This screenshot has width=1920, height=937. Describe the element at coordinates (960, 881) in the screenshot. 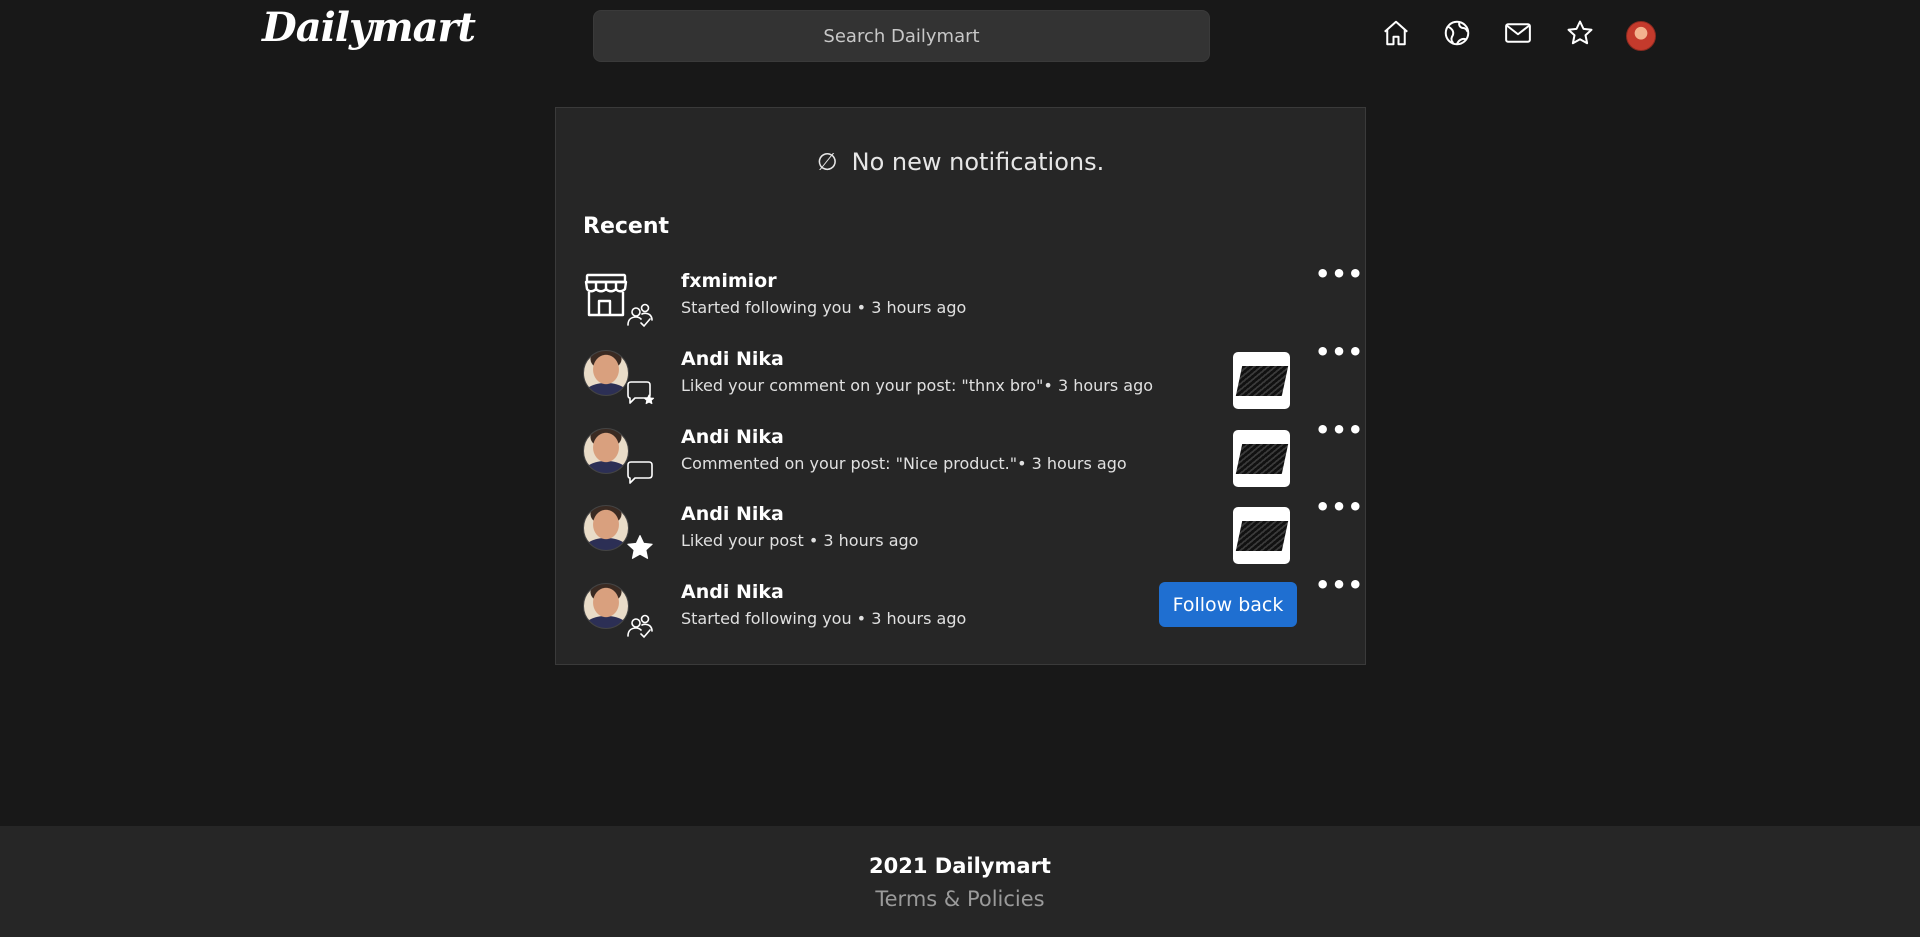

I see `footer: 2021 Dailymart Terms & Policies` at that location.